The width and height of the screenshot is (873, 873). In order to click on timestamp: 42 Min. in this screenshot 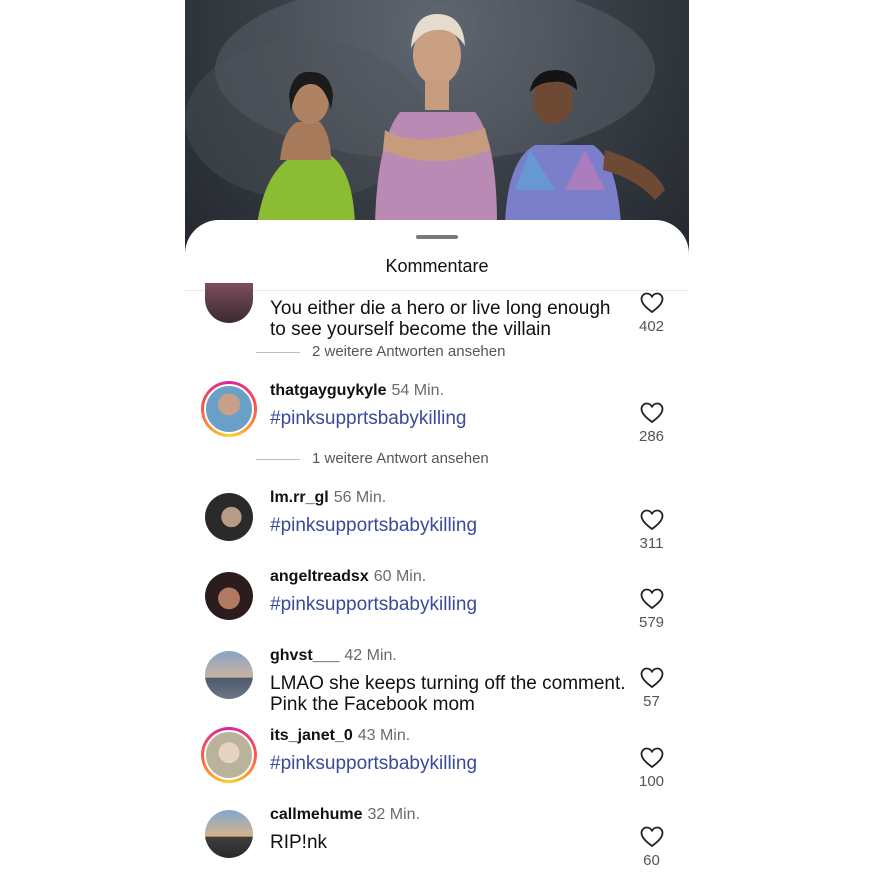, I will do `click(370, 655)`.